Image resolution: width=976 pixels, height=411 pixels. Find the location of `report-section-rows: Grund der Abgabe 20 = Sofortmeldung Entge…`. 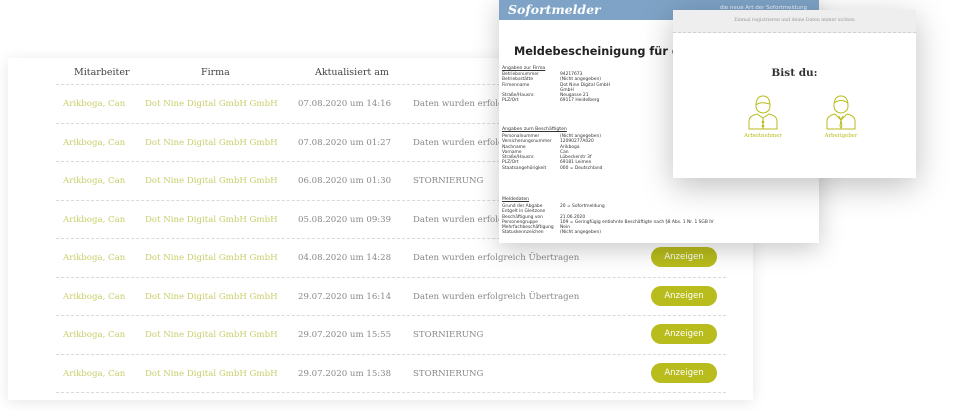

report-section-rows: Grund der Abgabe 20 = Sofortmeldung Entge… is located at coordinates (608, 220).